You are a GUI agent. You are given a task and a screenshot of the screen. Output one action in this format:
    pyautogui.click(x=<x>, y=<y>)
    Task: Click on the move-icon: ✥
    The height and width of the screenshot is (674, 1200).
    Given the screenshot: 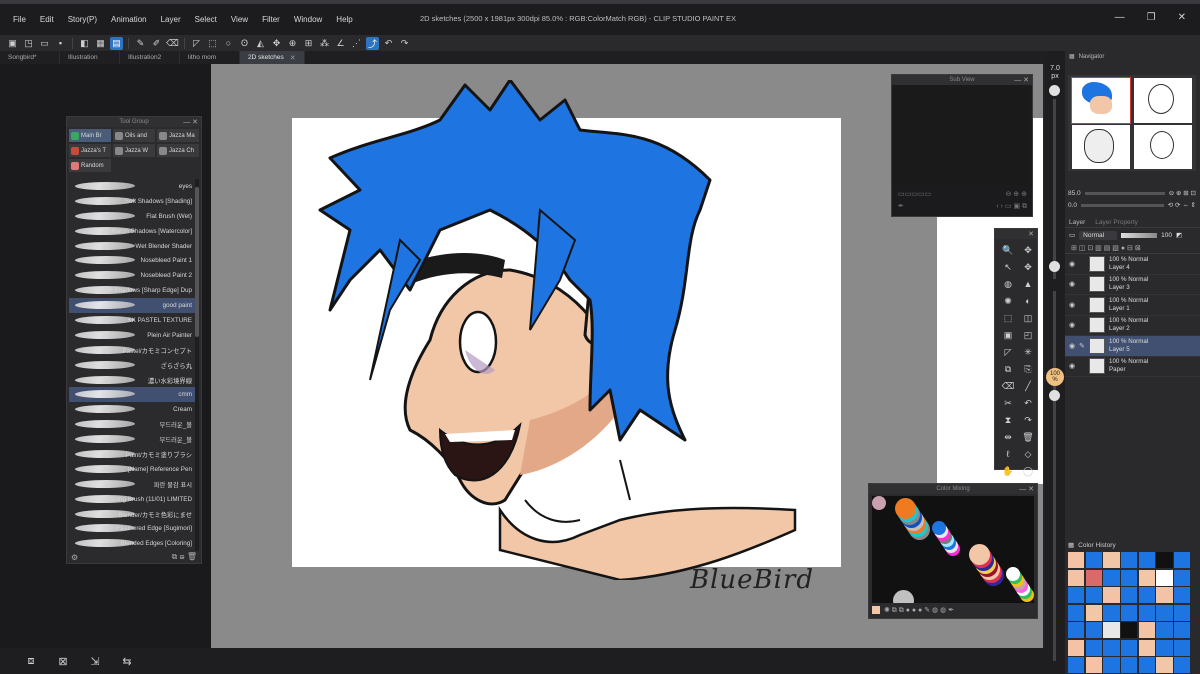 What is the action you would take?
    pyautogui.click(x=276, y=43)
    